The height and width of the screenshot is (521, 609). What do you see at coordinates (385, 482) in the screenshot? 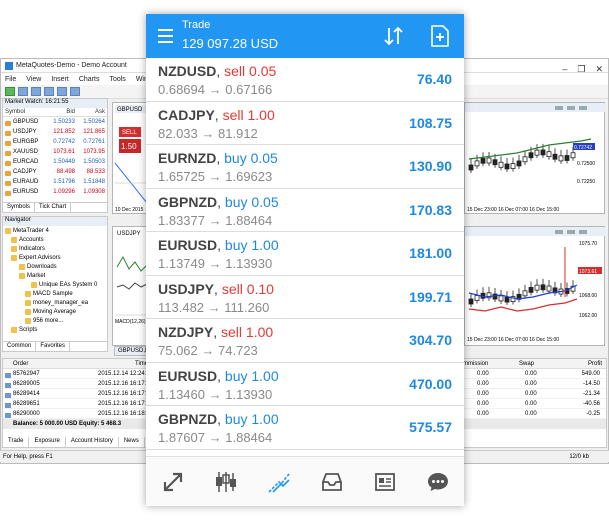
I see `news-icon` at bounding box center [385, 482].